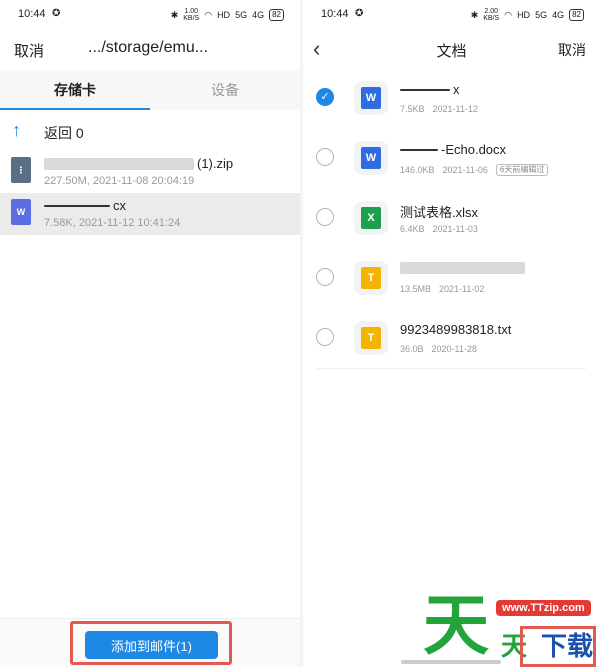  What do you see at coordinates (416, 289) in the screenshot?
I see `doc-size: 13.5MB` at bounding box center [416, 289].